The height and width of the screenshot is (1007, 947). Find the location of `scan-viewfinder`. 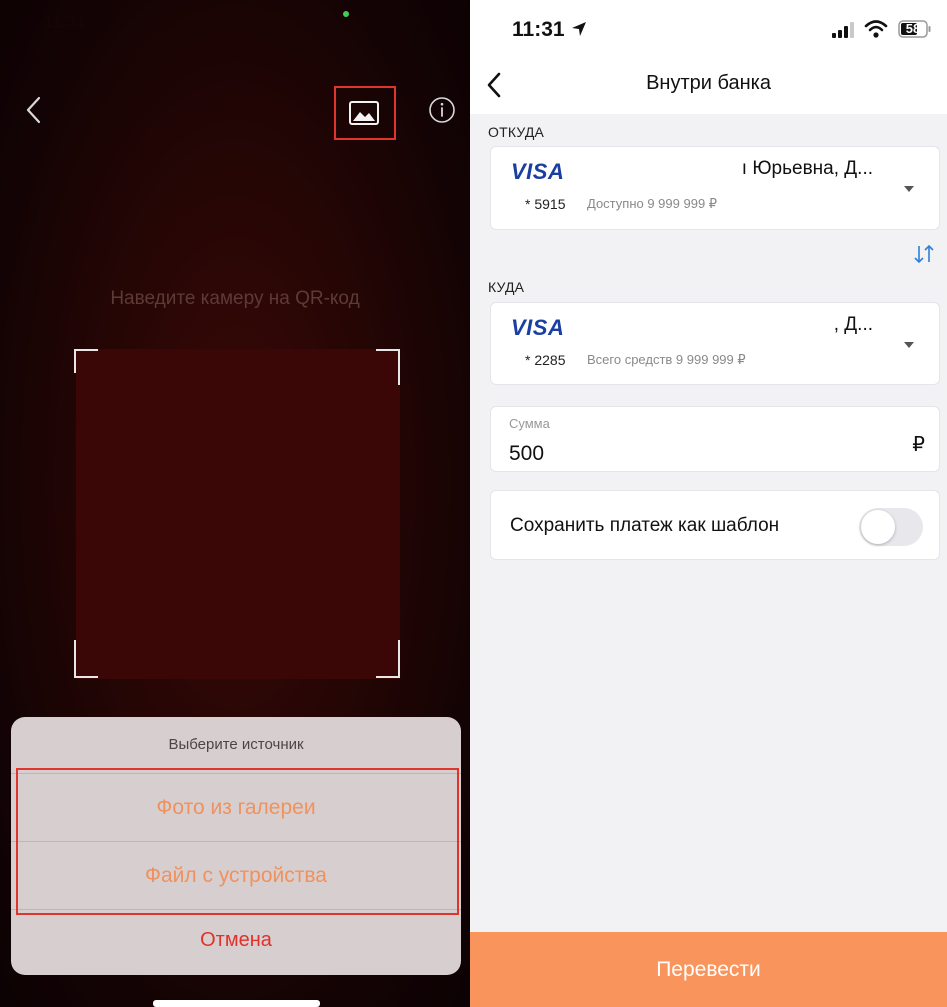

scan-viewfinder is located at coordinates (238, 514).